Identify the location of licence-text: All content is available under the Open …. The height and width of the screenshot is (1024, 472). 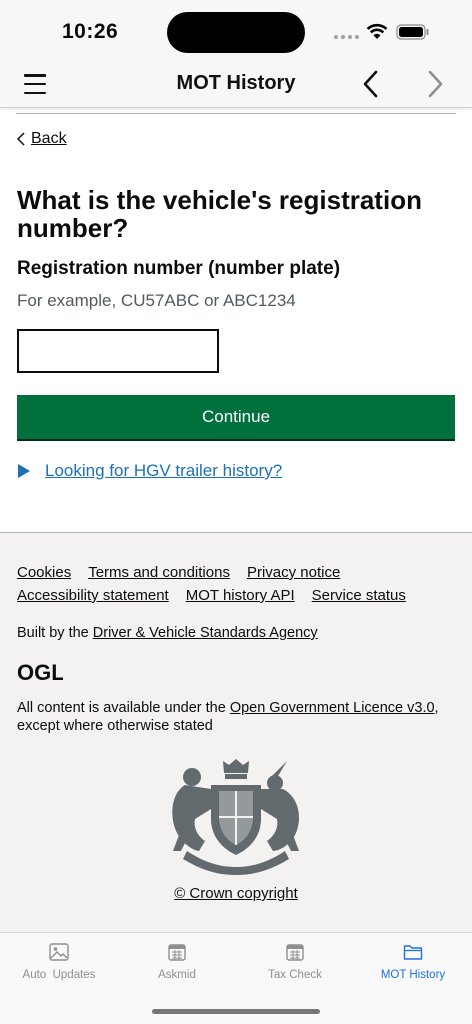
(228, 717).